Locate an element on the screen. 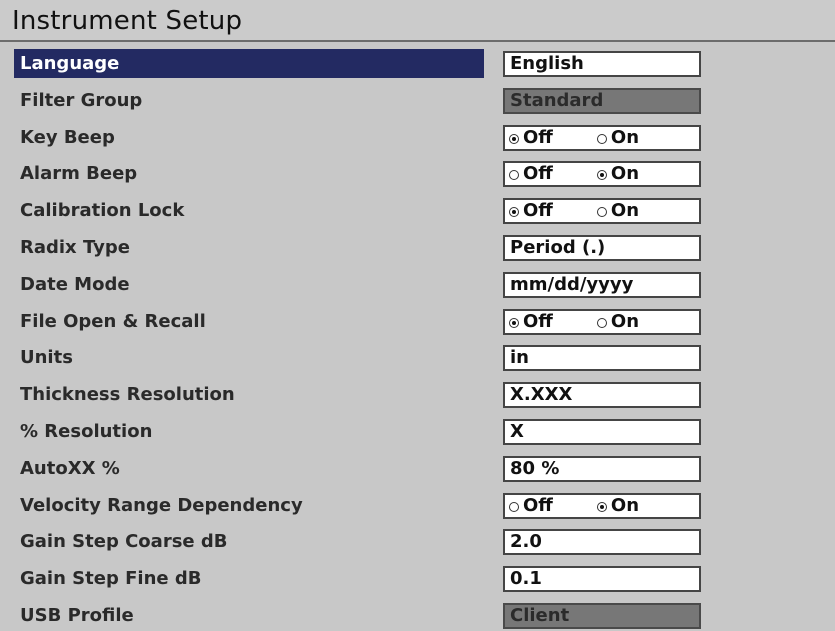 The height and width of the screenshot is (631, 835). setting-value-field: X.XXX is located at coordinates (602, 395).